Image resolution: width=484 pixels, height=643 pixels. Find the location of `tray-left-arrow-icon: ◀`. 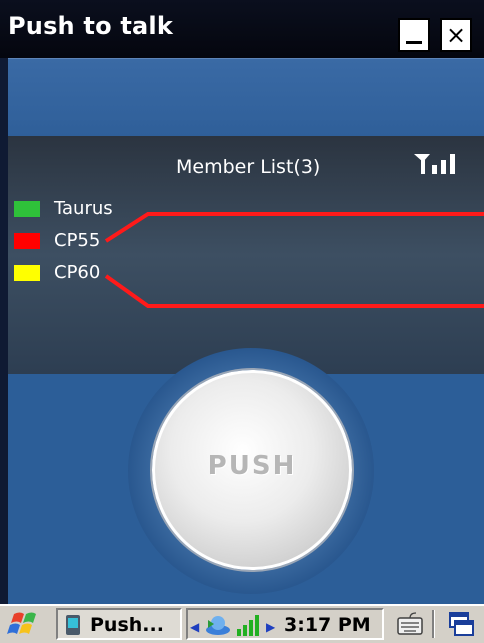

tray-left-arrow-icon: ◀ is located at coordinates (194, 627).